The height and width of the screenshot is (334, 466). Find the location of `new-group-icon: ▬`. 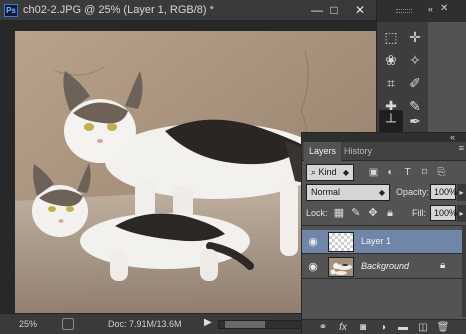

new-group-icon: ▬ is located at coordinates (403, 327).